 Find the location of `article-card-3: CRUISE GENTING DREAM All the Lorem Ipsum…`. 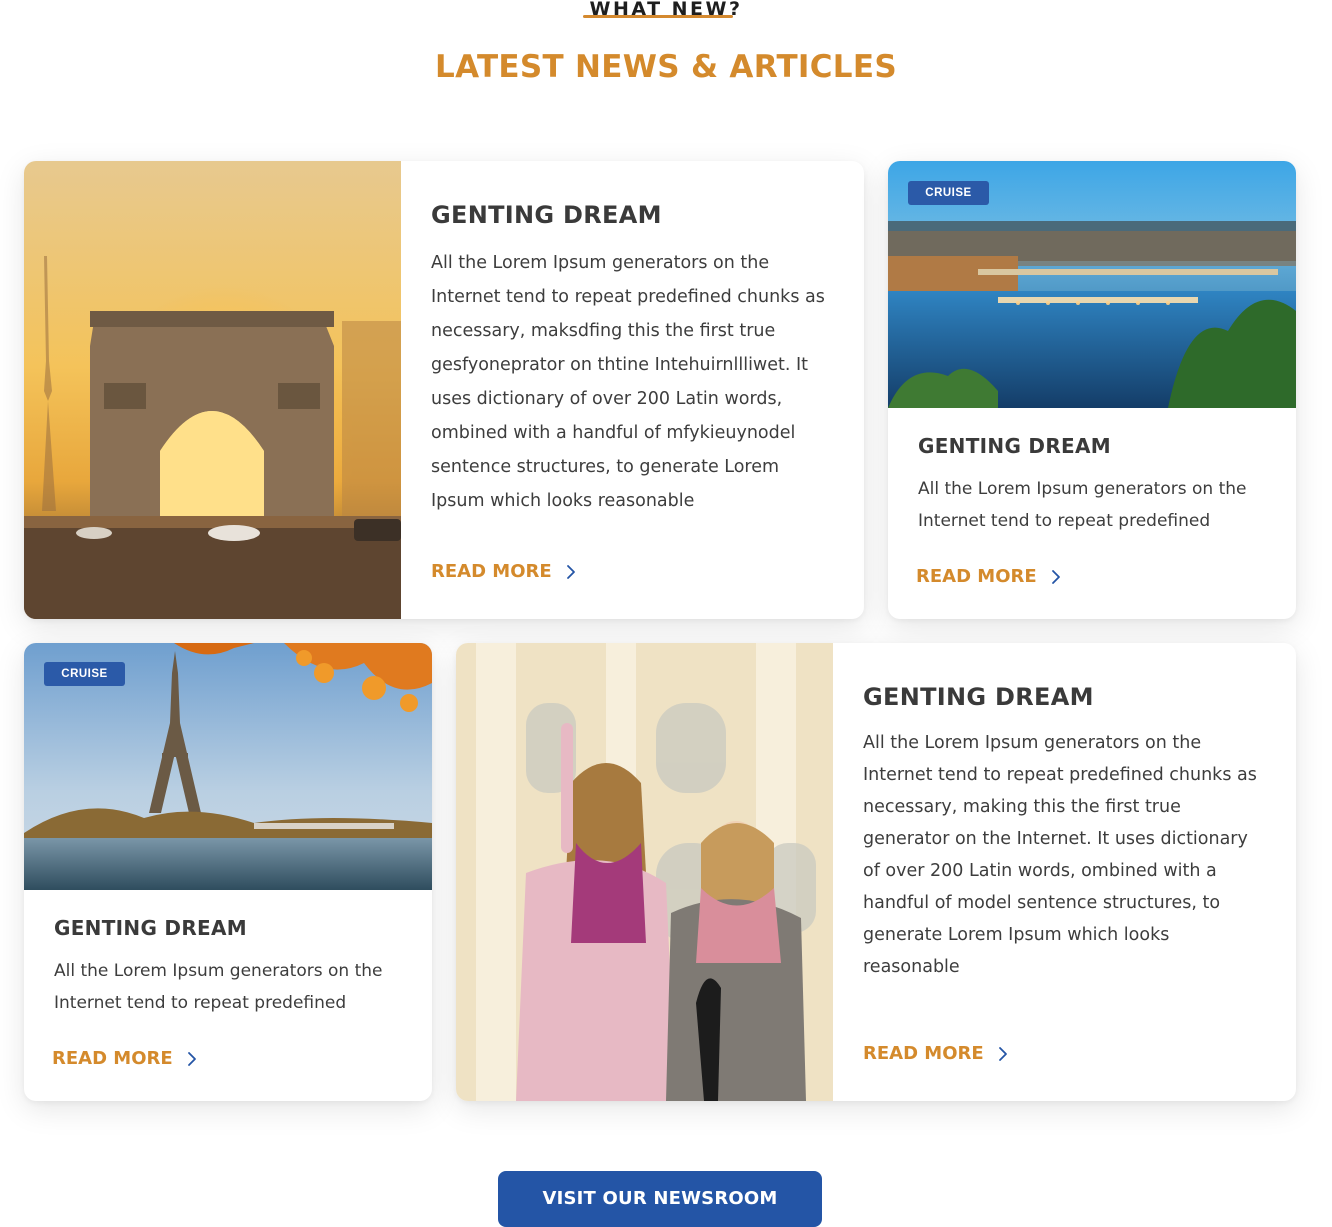

article-card-3: CRUISE GENTING DREAM All the Lorem Ipsum… is located at coordinates (228, 872).